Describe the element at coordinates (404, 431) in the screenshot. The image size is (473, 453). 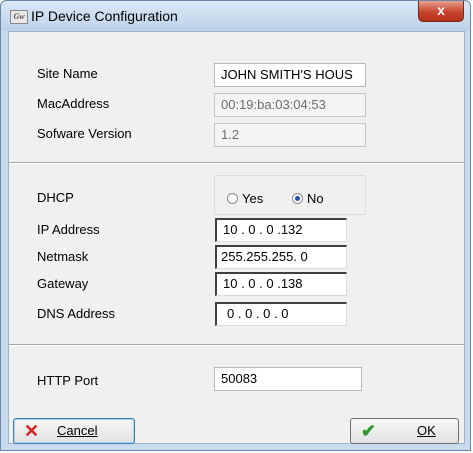
I see `ok-button: ✔ OK` at that location.